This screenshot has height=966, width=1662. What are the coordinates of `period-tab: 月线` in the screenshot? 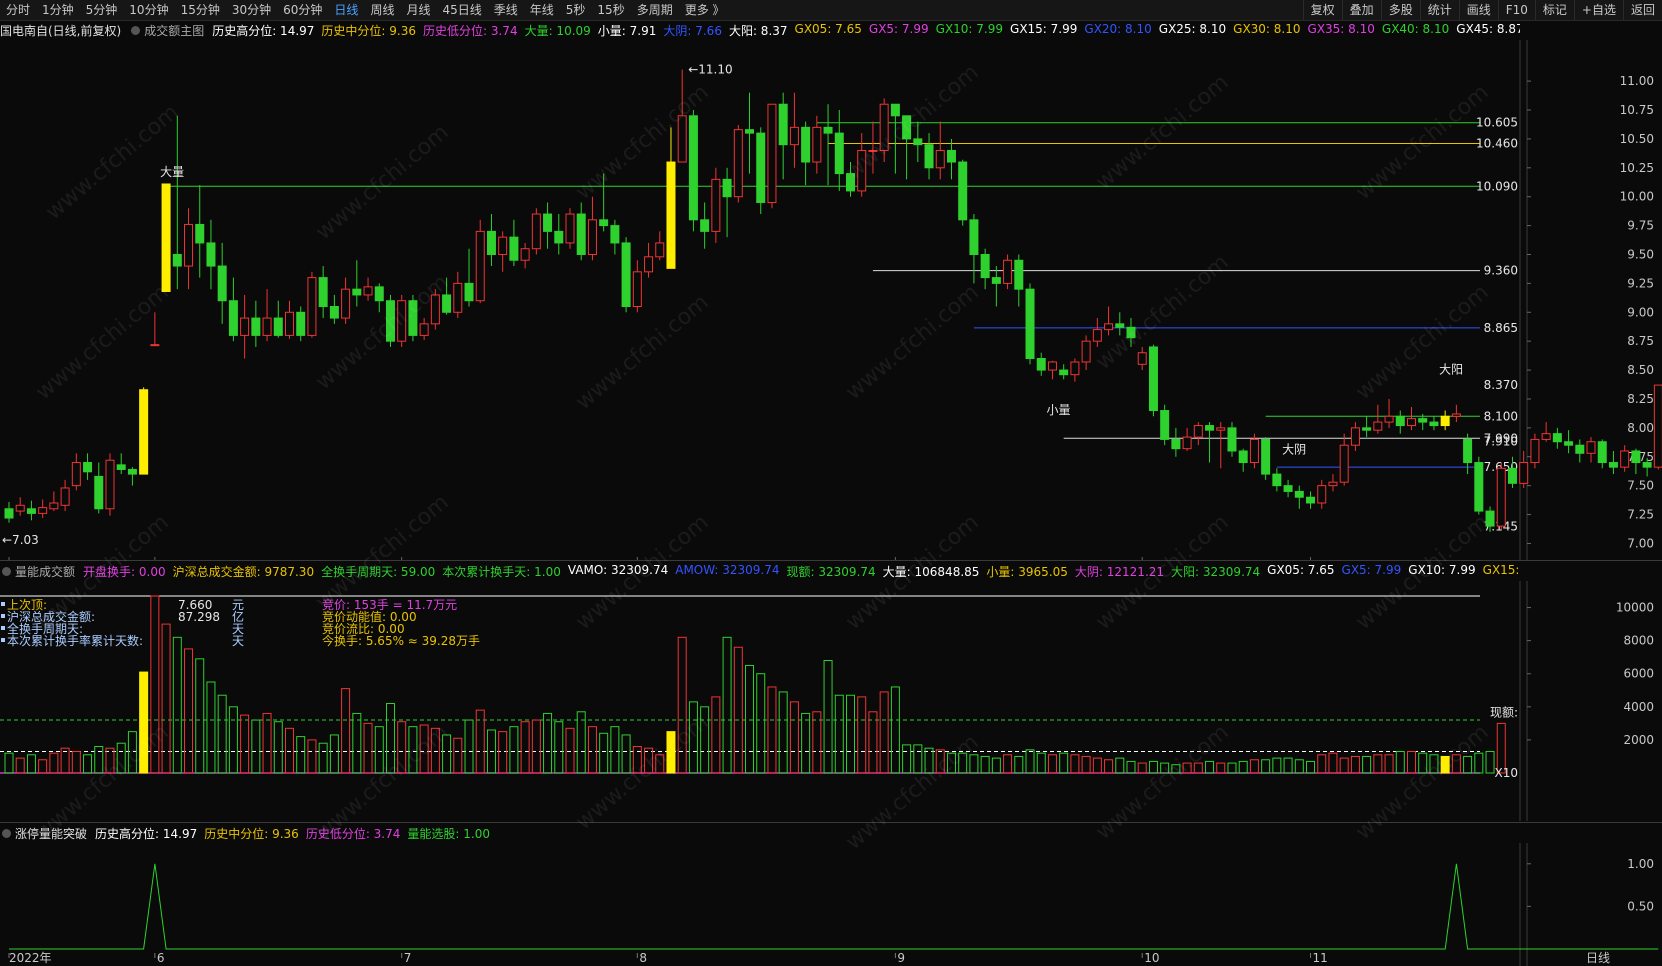 It's located at (418, 10).